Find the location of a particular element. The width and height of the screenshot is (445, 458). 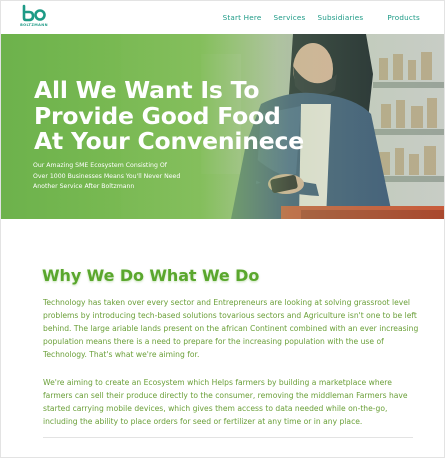

nav-link-subsidiaries: Subsidiaries is located at coordinates (340, 17).